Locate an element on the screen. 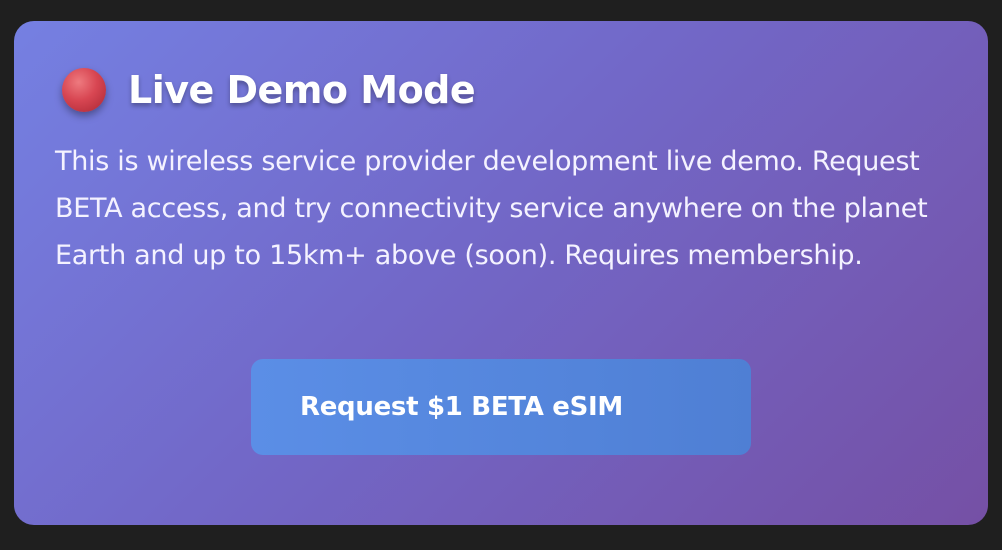 This screenshot has height=550, width=1002. card-header: Live Demo Mode is located at coordinates (269, 90).